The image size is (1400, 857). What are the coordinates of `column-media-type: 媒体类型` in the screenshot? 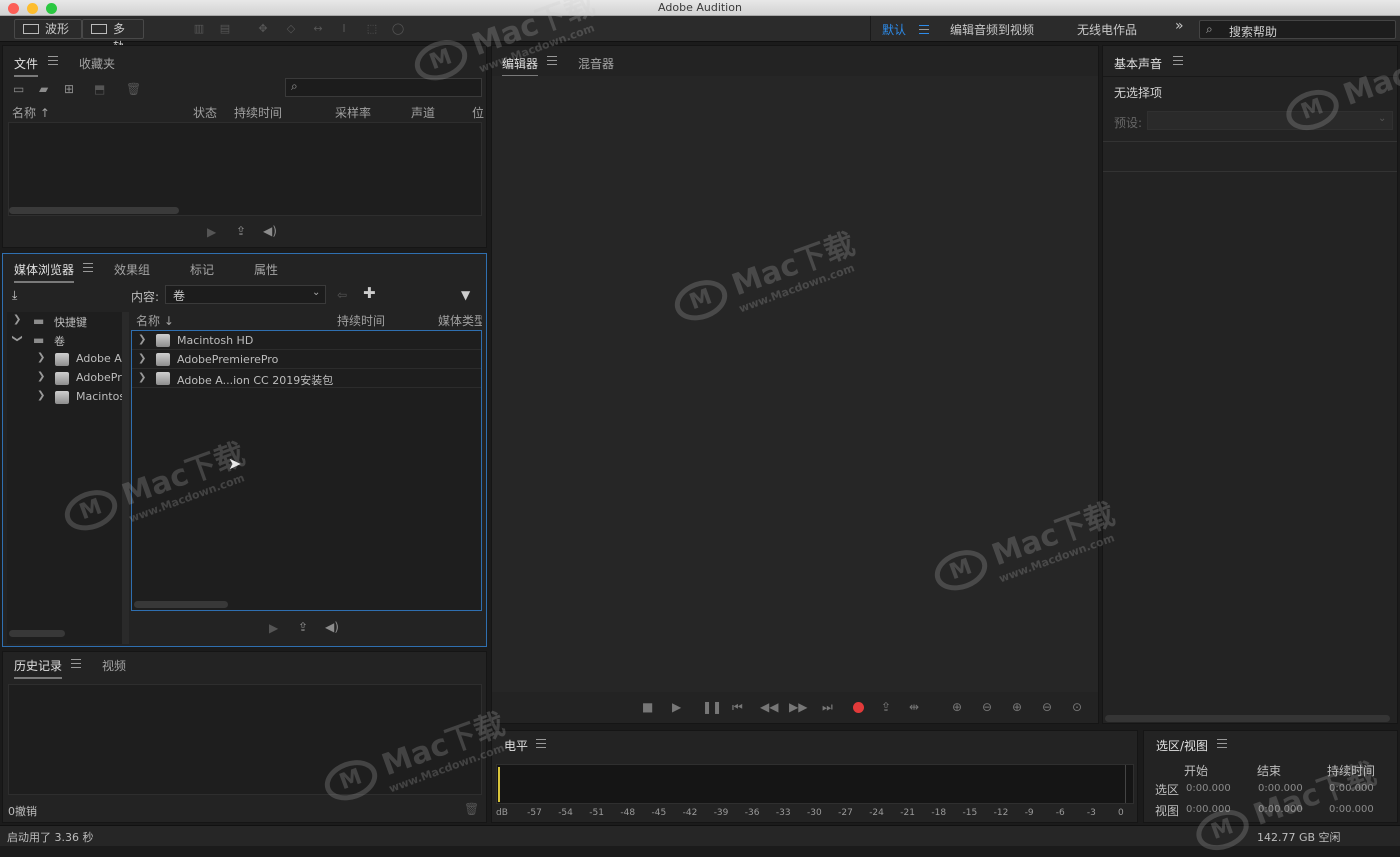 It's located at (460, 320).